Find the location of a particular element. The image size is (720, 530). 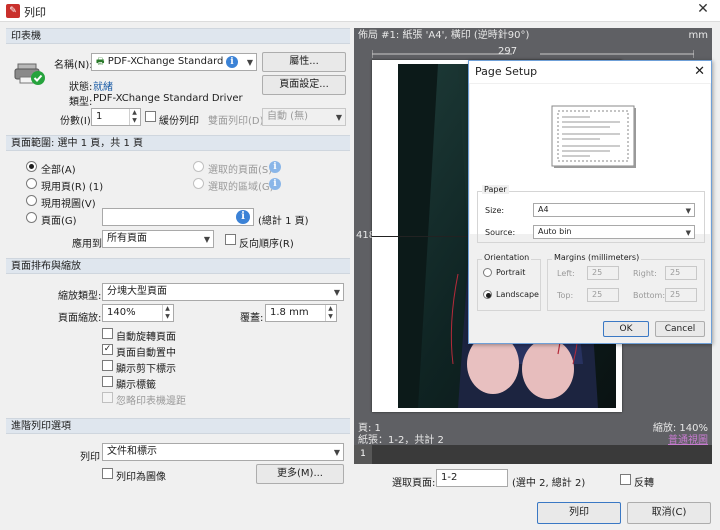

preview-layout-title: 佈局 #1: 紙張 'A4', 橫印 (逆時針90°) is located at coordinates (444, 35).